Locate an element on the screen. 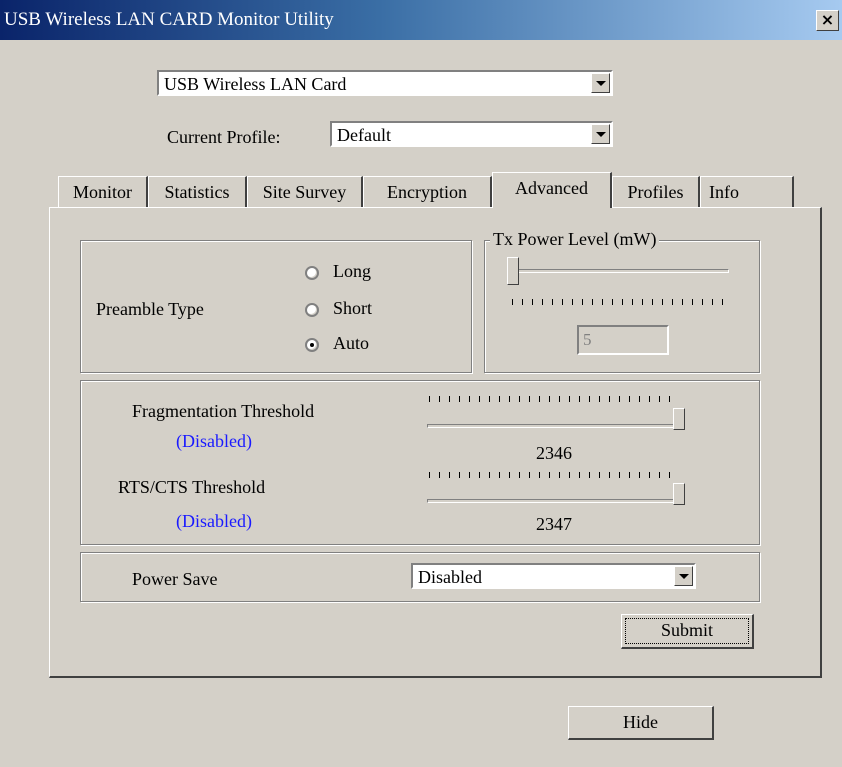 The image size is (842, 767). current-profile-label: Current Profile: is located at coordinates (224, 137).